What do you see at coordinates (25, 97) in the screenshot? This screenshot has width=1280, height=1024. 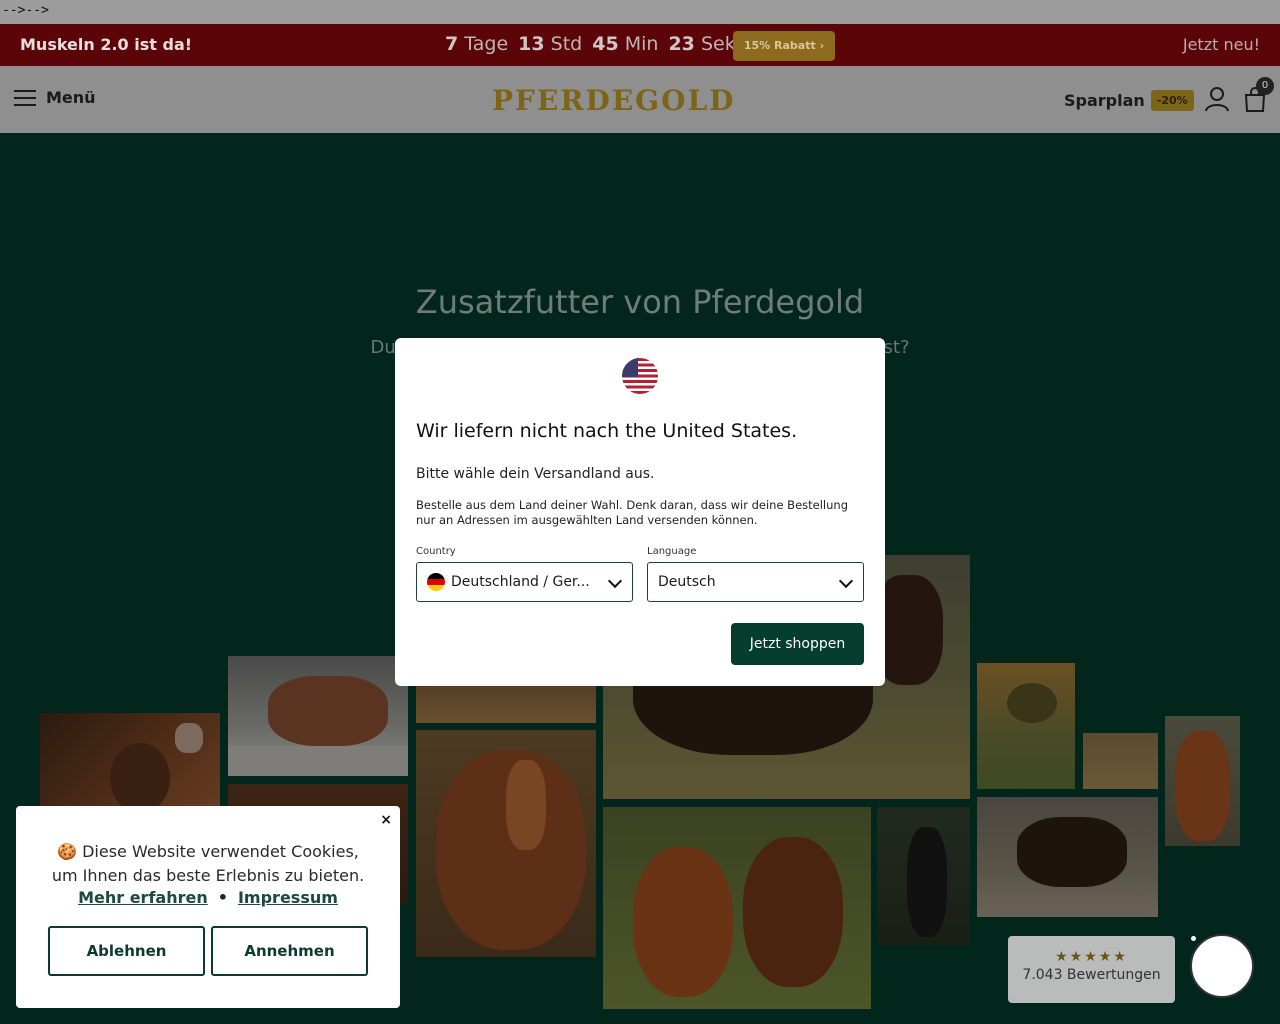 I see `hamburger-icon` at bounding box center [25, 97].